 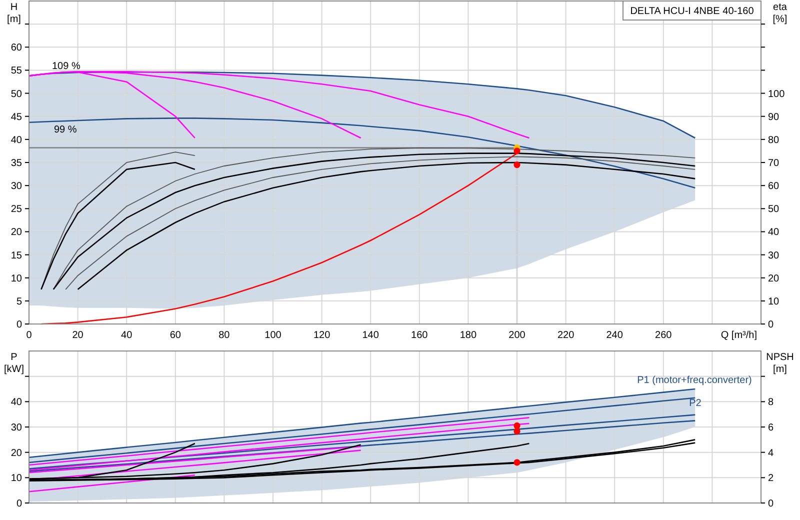 I want to click on x-tick-label: 140, so click(x=370, y=335).